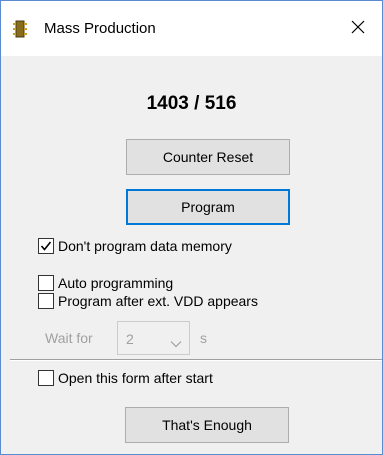  I want to click on dont-program-data-memory-checkbox, so click(46, 246).